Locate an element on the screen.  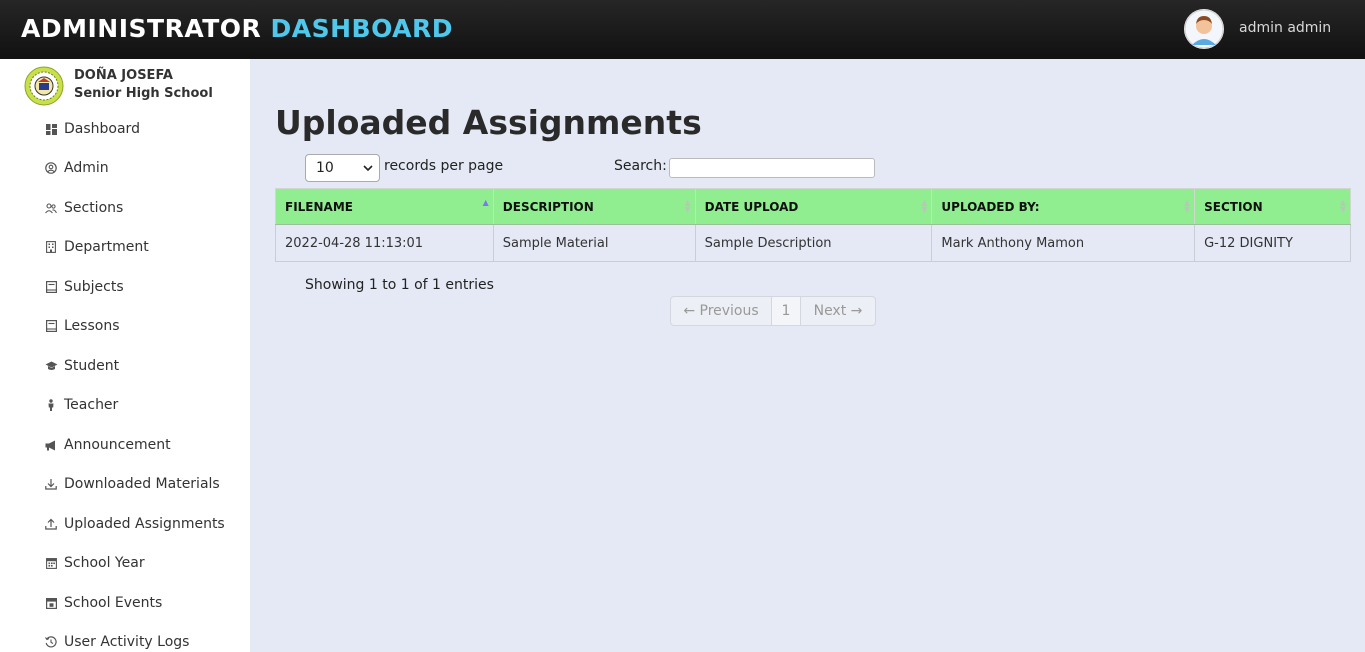
graduation-cap-icon is located at coordinates (51, 366).